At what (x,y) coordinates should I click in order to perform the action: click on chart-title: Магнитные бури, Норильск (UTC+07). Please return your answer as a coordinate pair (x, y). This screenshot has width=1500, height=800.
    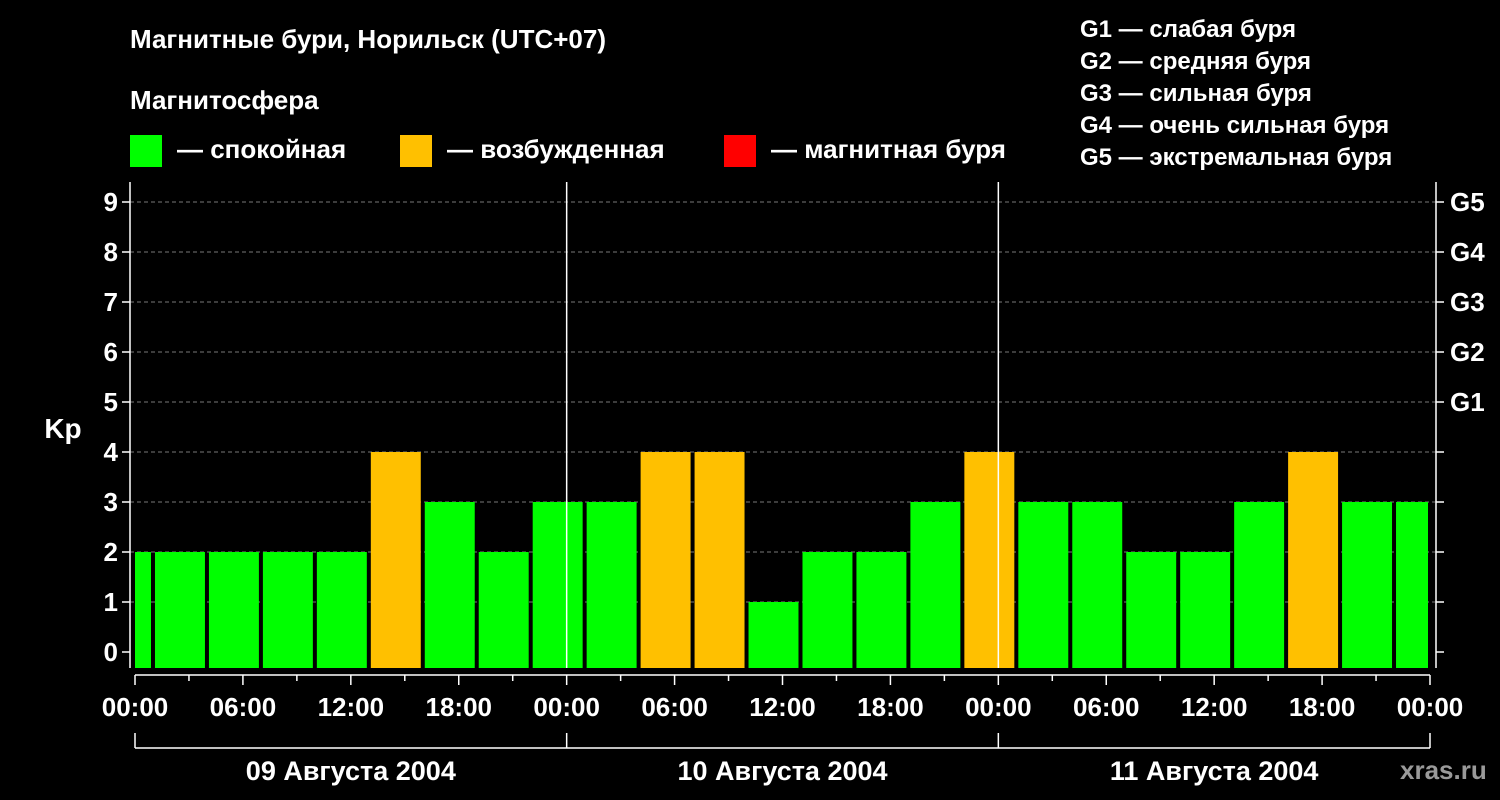
    Looking at the image, I should click on (368, 39).